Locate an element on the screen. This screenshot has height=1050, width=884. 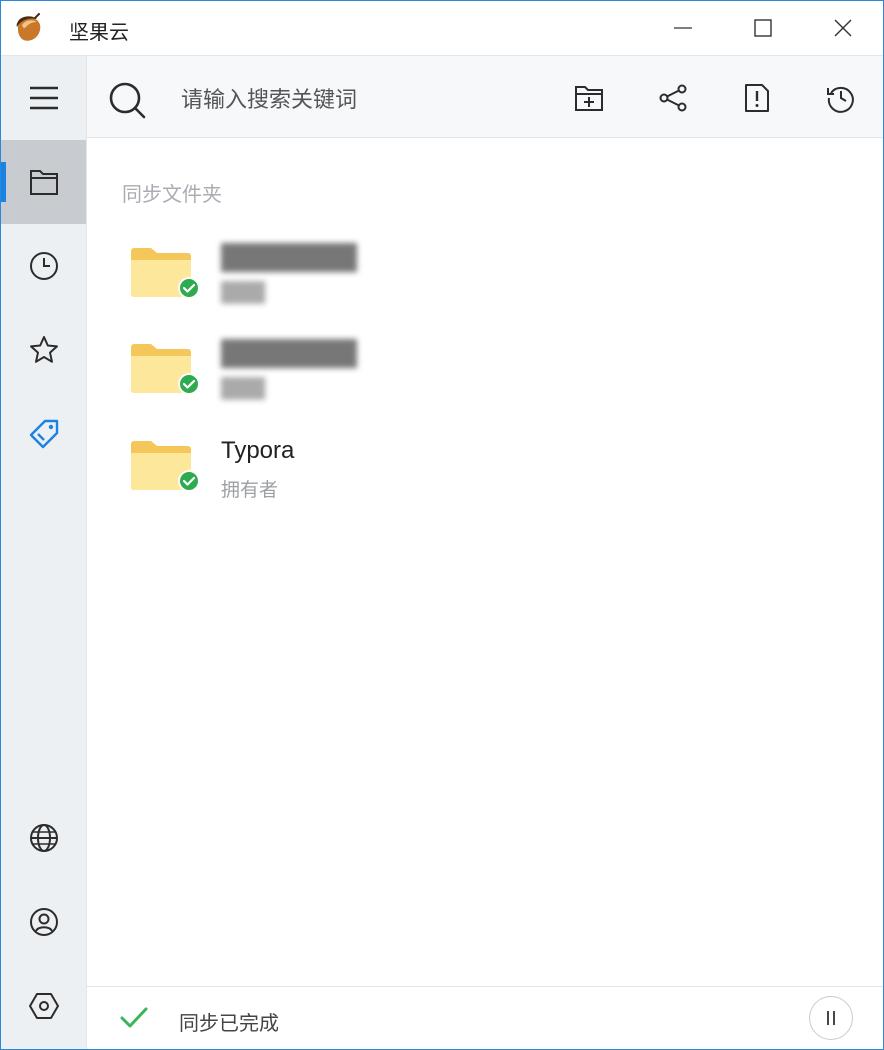
sync-status-text: 同步已完成 is located at coordinates (229, 1023).